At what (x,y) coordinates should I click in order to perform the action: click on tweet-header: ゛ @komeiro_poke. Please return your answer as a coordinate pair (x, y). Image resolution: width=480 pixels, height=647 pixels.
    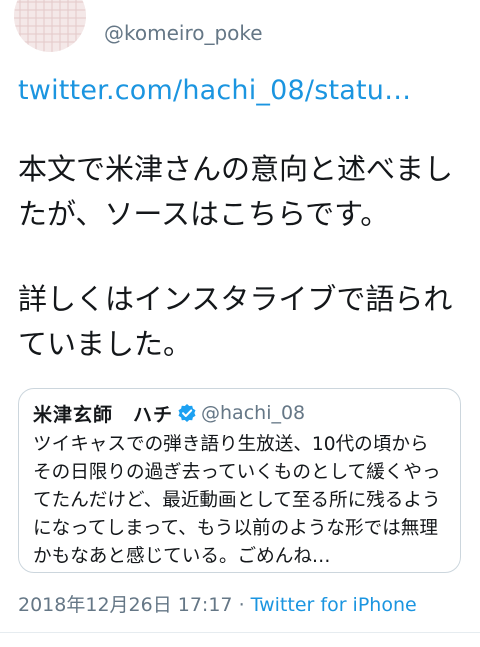
    Looking at the image, I should click on (240, 30).